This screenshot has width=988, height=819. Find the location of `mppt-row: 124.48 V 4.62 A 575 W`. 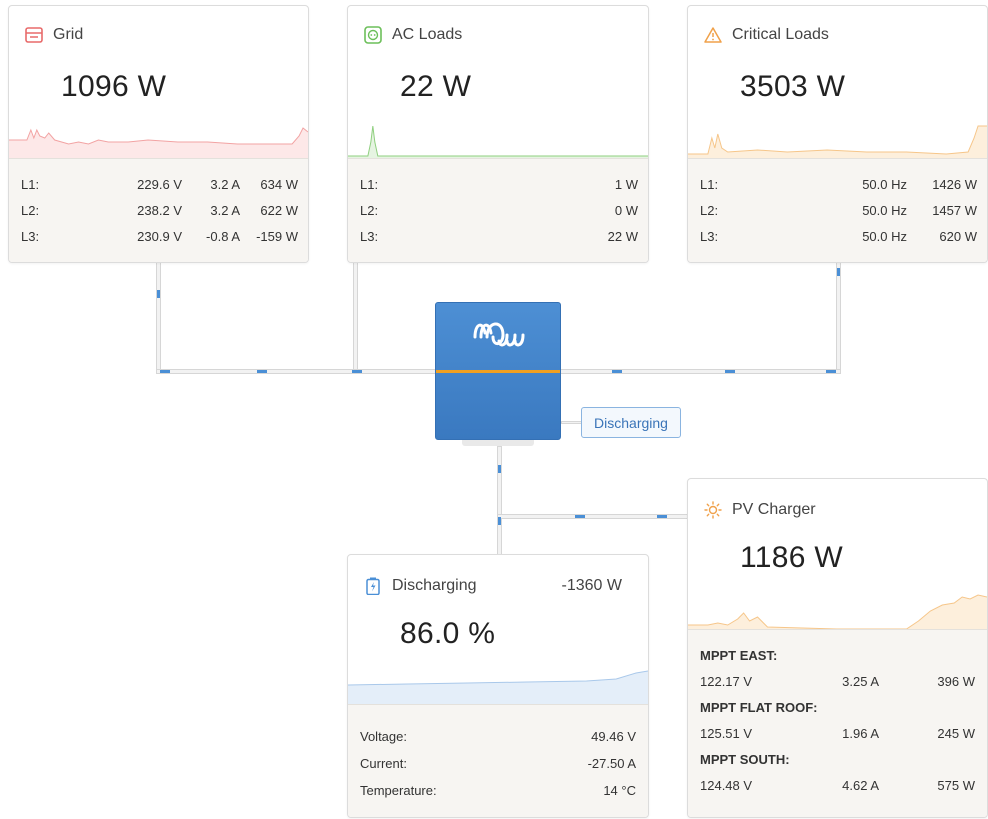

mppt-row: 124.48 V 4.62 A 575 W is located at coordinates (837, 785).